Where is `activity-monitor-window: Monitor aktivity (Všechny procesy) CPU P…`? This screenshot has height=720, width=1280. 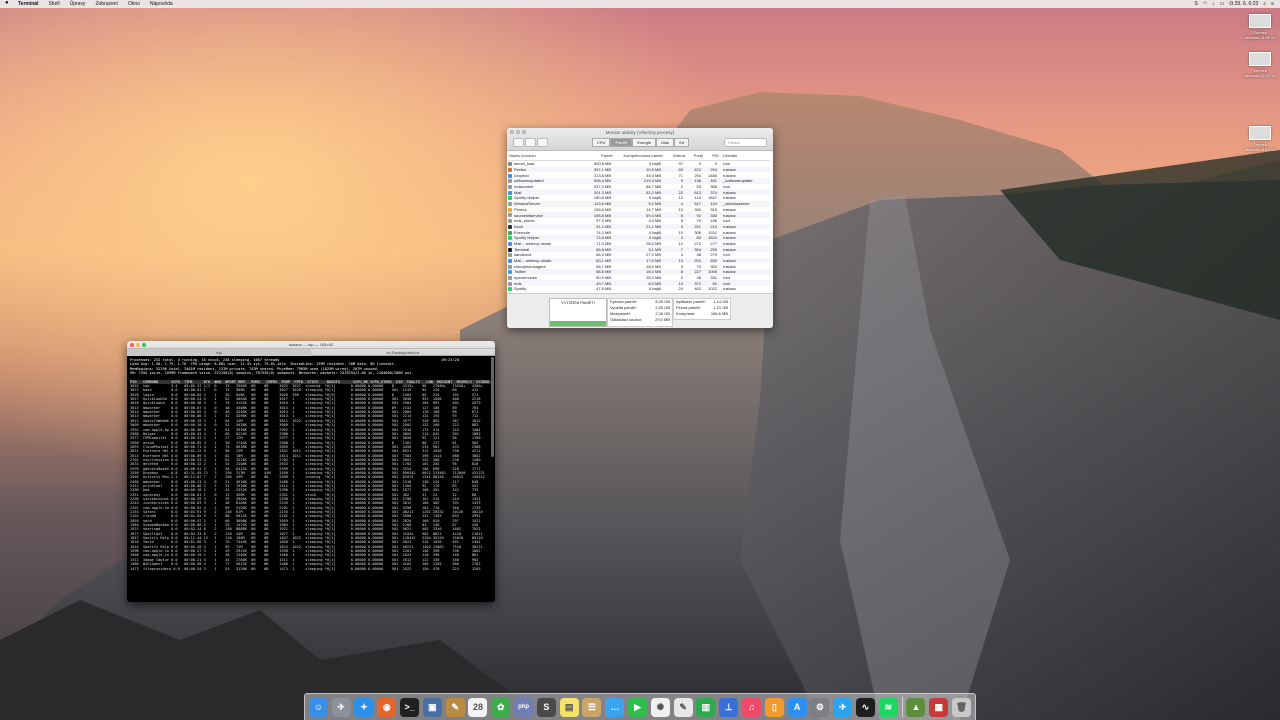
activity-monitor-window: Monitor aktivity (Všechny procesy) CPU P… is located at coordinates (640, 228).